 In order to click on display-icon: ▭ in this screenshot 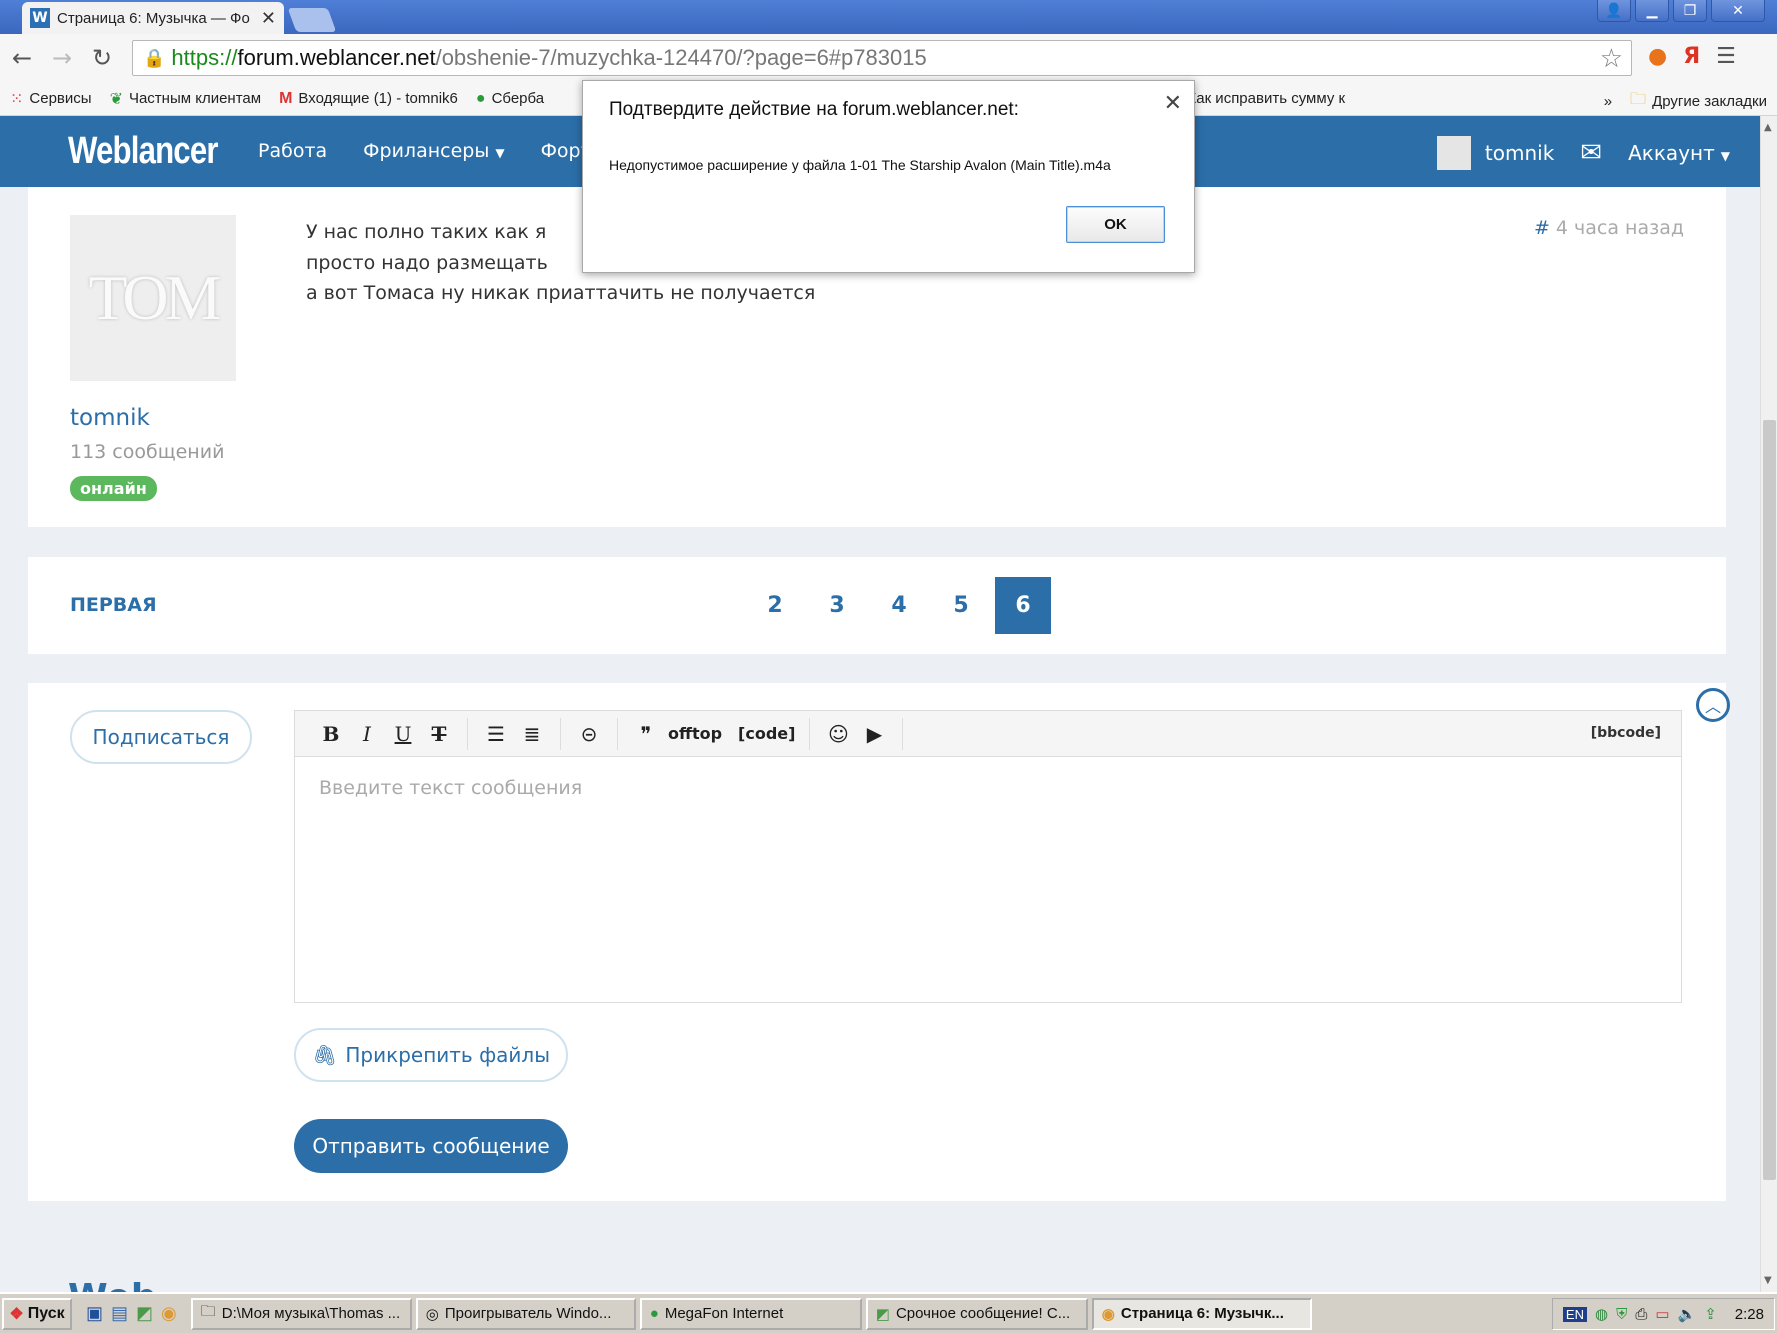, I will do `click(1662, 1314)`.